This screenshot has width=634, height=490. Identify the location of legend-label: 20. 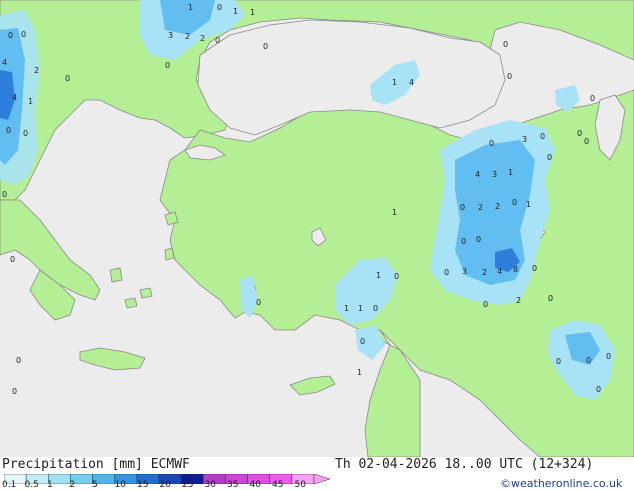
(165, 485).